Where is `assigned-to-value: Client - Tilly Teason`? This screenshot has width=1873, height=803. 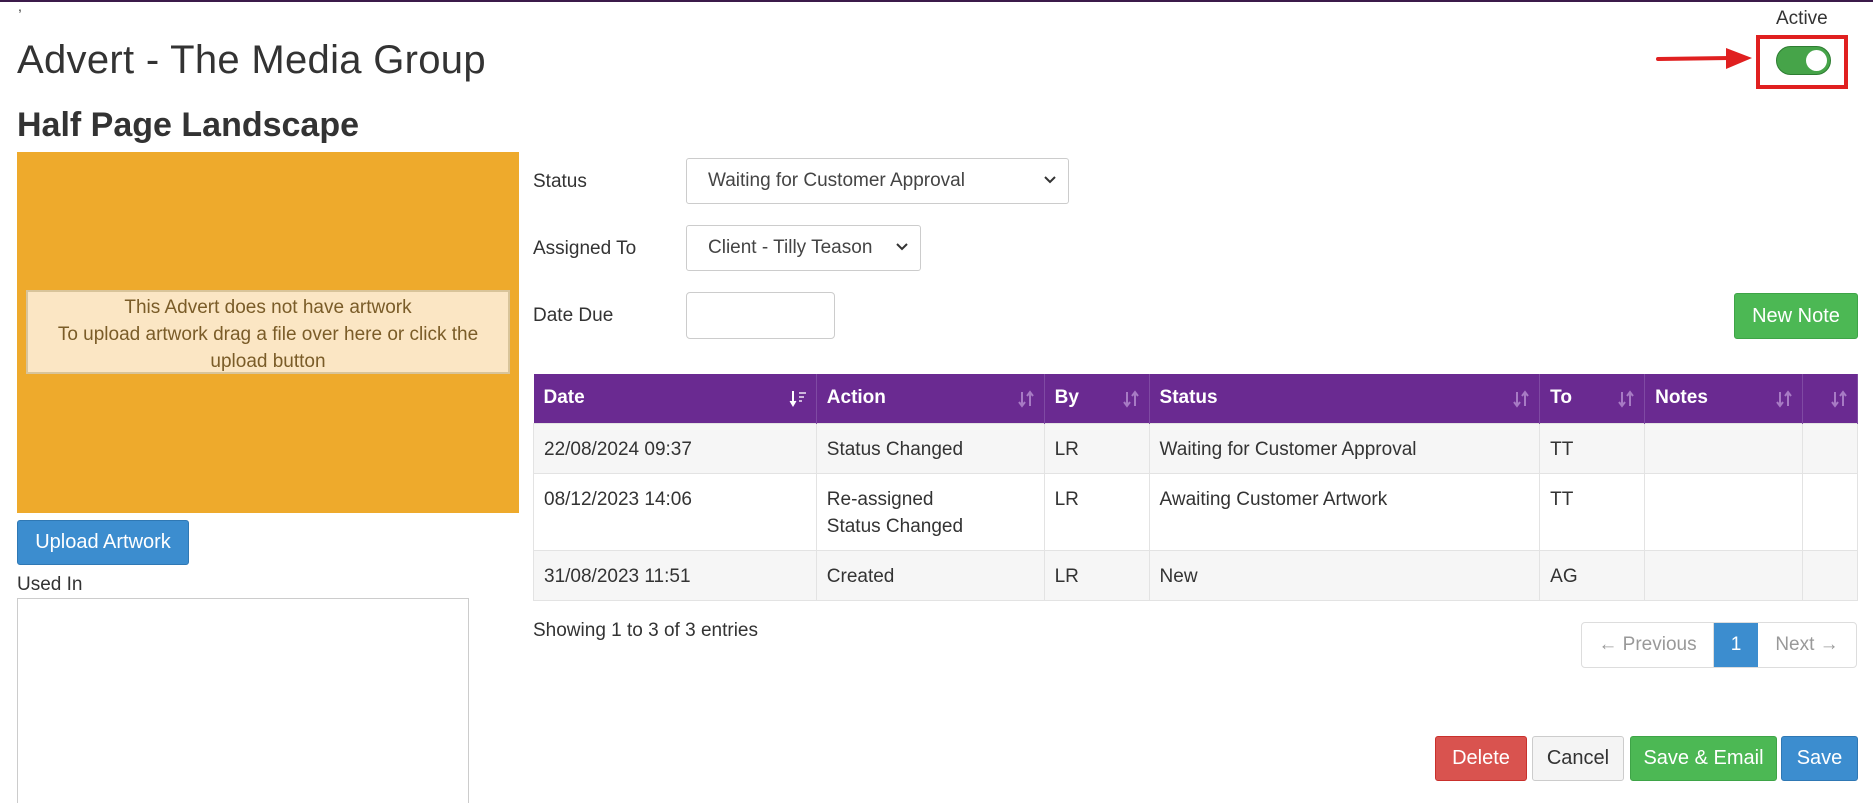
assigned-to-value: Client - Tilly Teason is located at coordinates (790, 247).